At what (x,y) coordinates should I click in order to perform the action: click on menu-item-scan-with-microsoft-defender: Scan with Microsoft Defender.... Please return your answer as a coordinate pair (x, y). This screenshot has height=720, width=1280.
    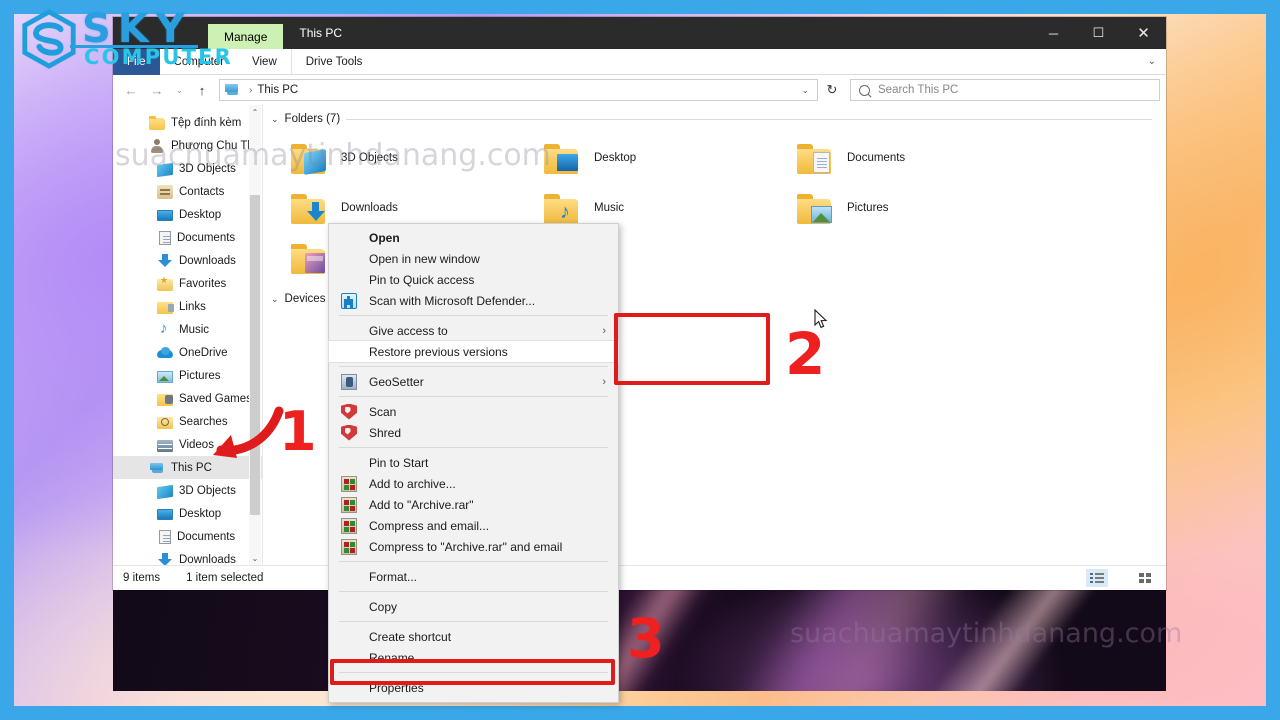
    Looking at the image, I should click on (473, 300).